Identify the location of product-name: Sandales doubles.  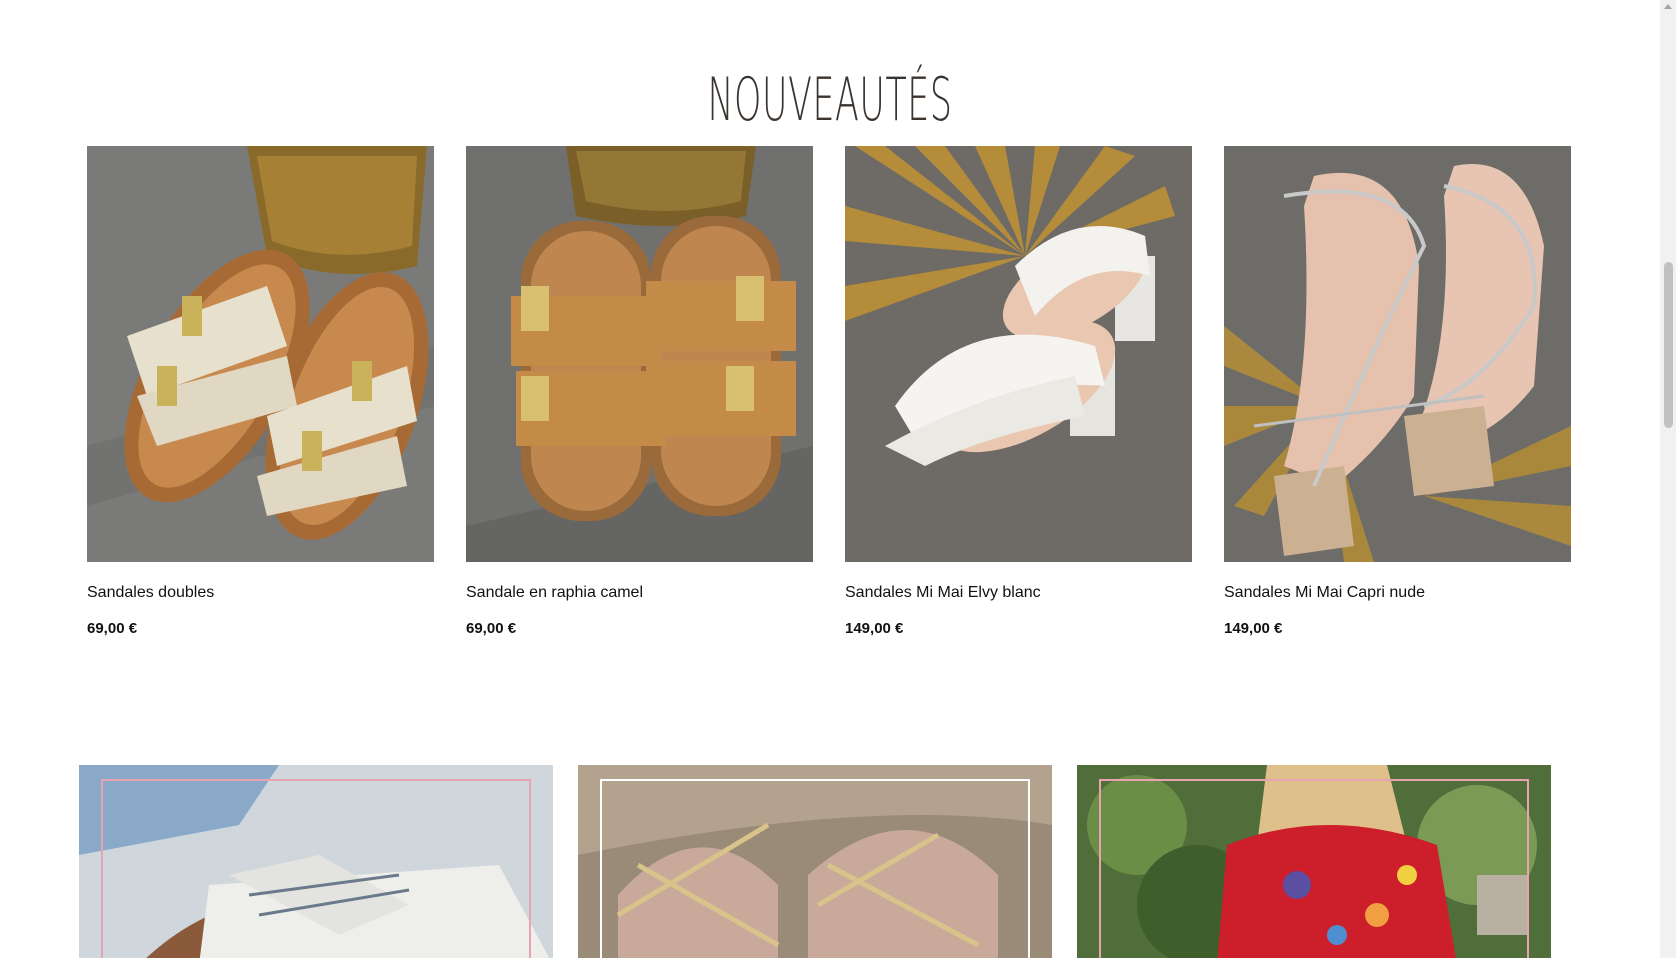
(260, 593).